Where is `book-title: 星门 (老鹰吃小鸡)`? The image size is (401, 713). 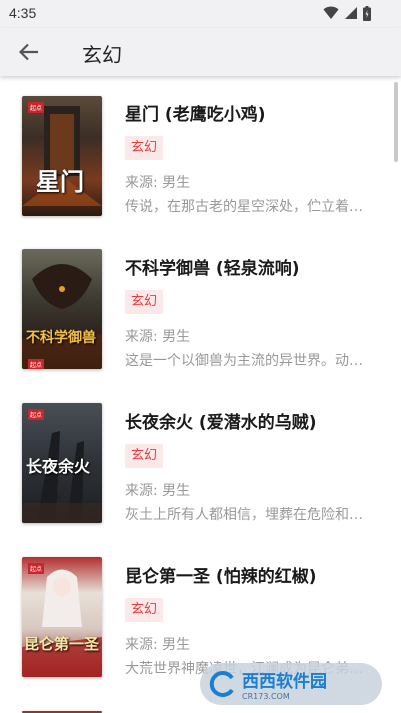
book-title: 星门 (老鹰吃小鸡) is located at coordinates (195, 115).